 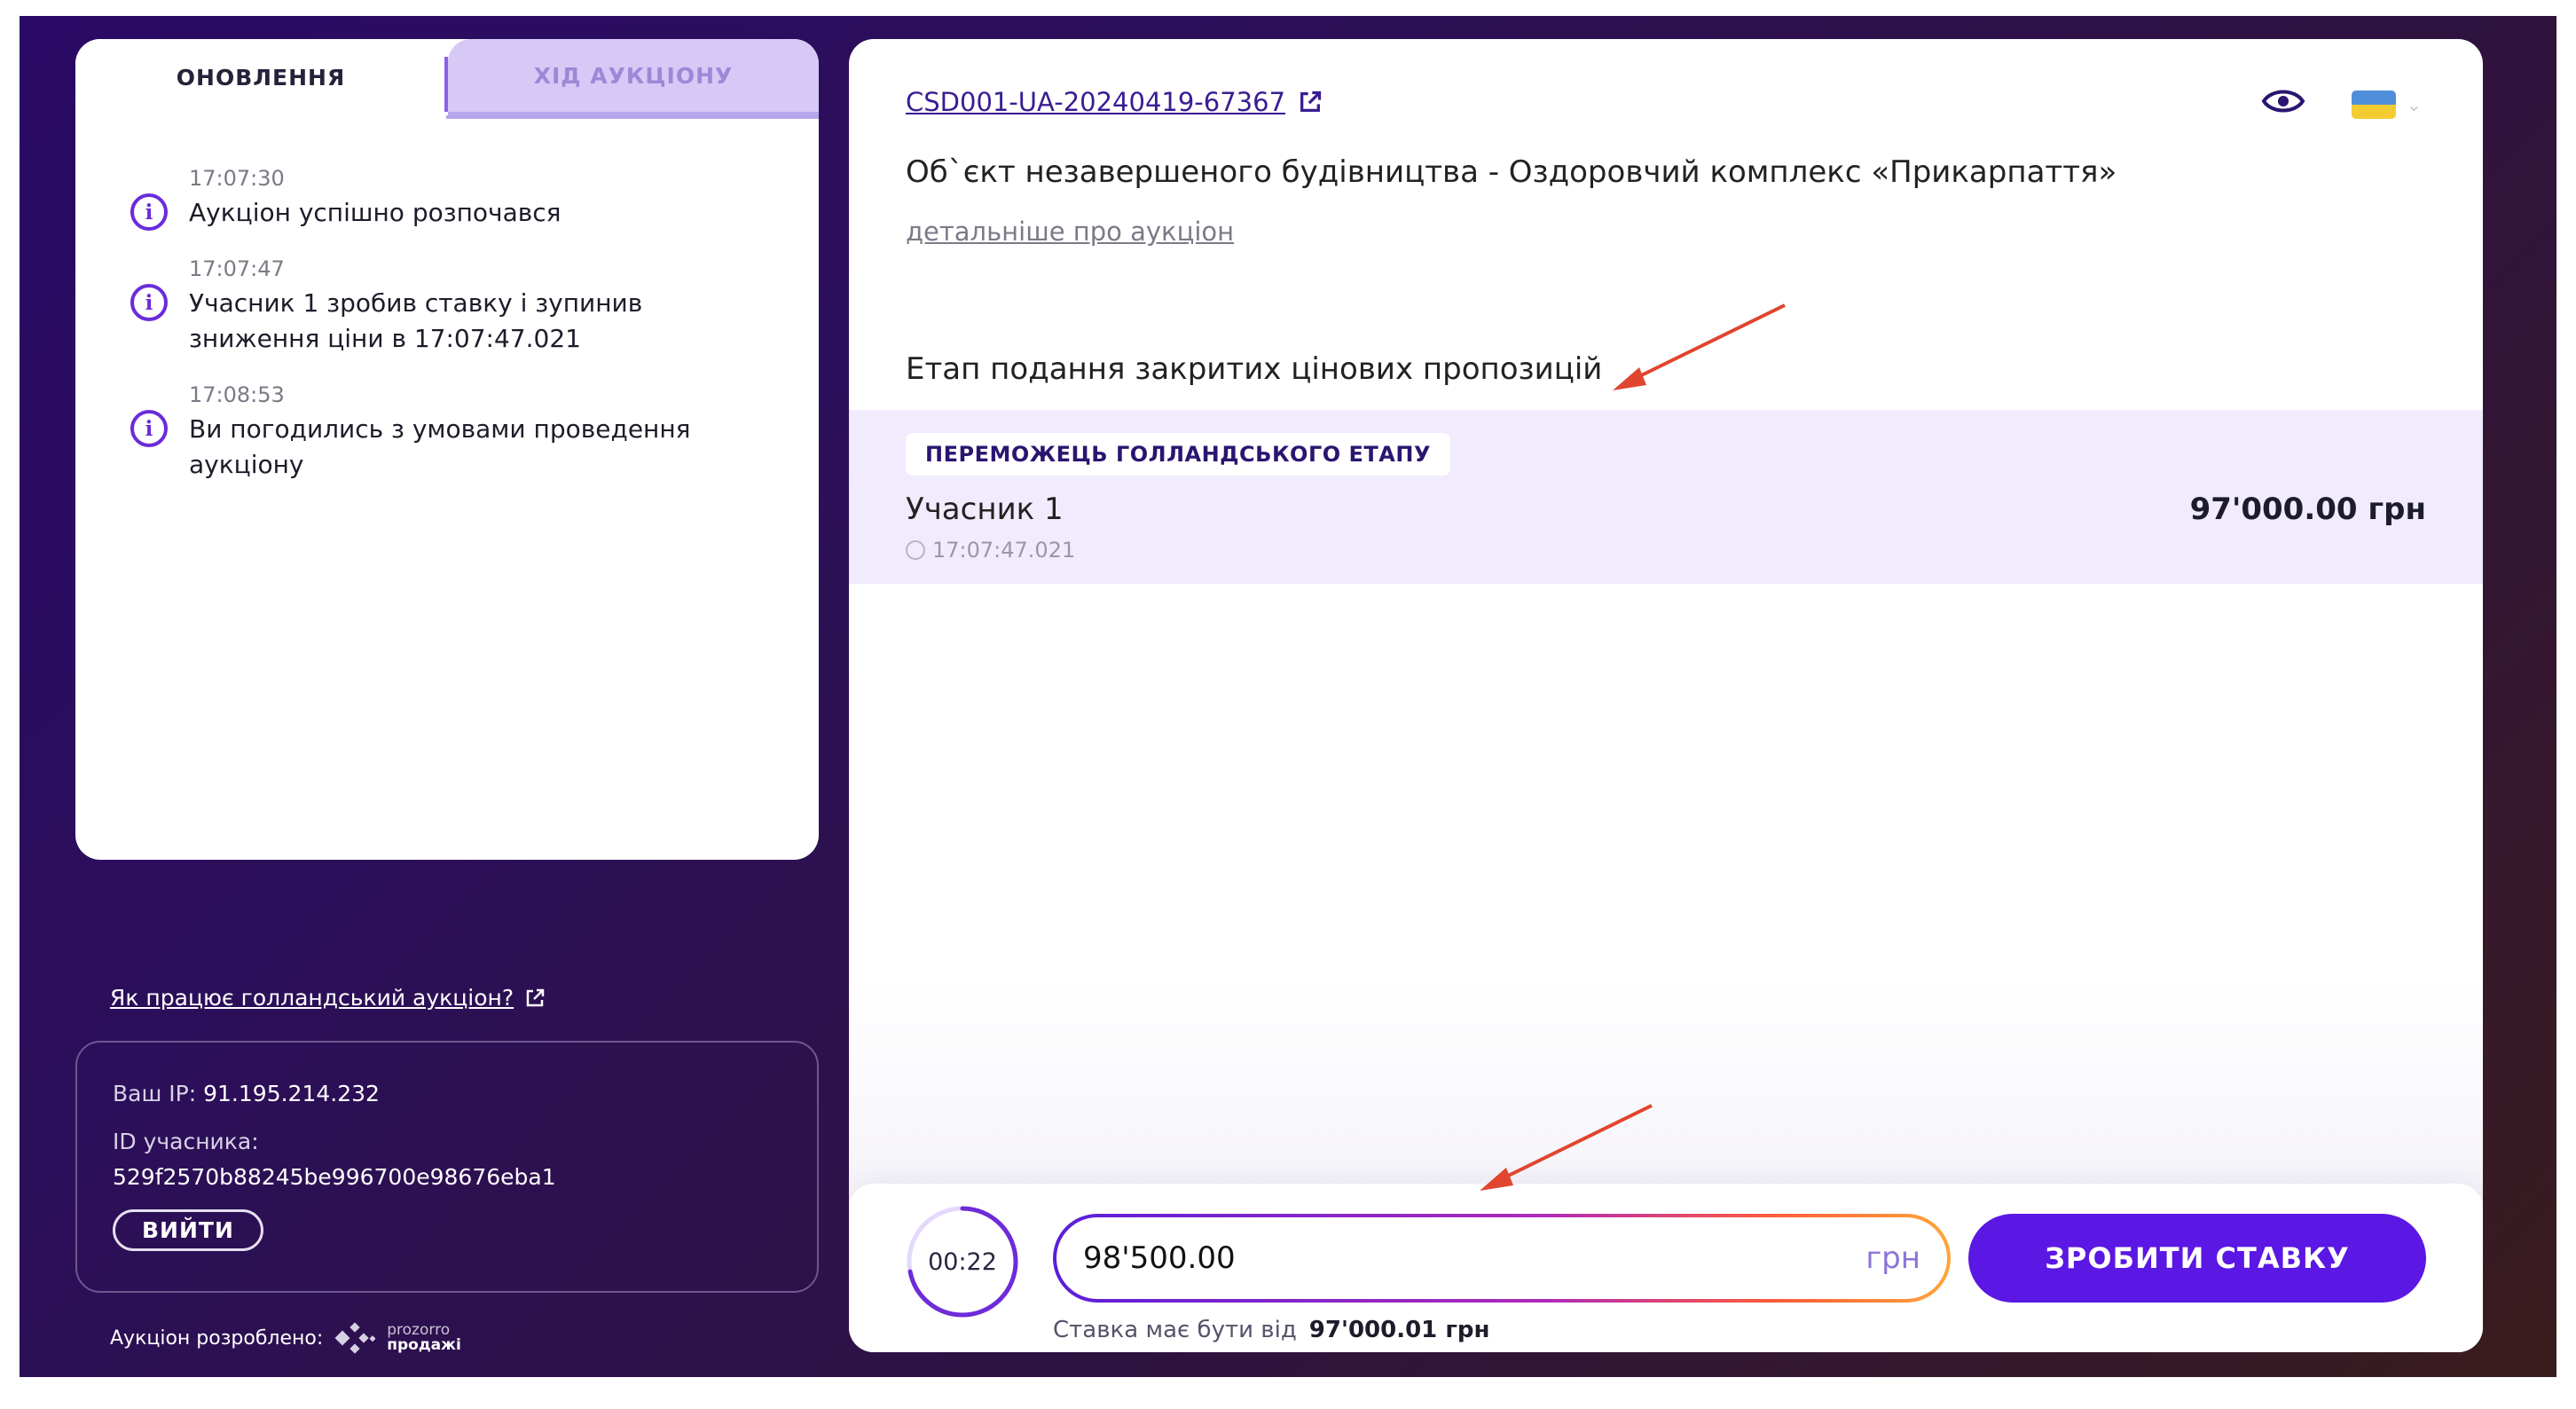 I want to click on ip-label: Ваш IP:, so click(x=155, y=1093).